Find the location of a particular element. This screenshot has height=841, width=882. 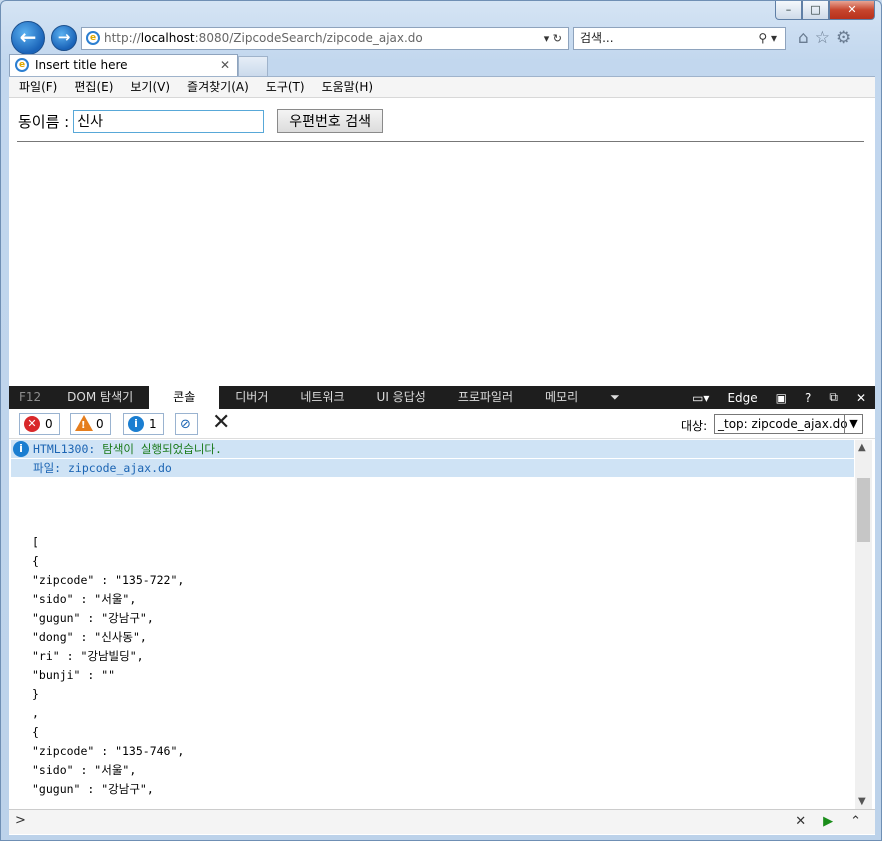

chevron-down-icon: ▼ is located at coordinates (853, 424).